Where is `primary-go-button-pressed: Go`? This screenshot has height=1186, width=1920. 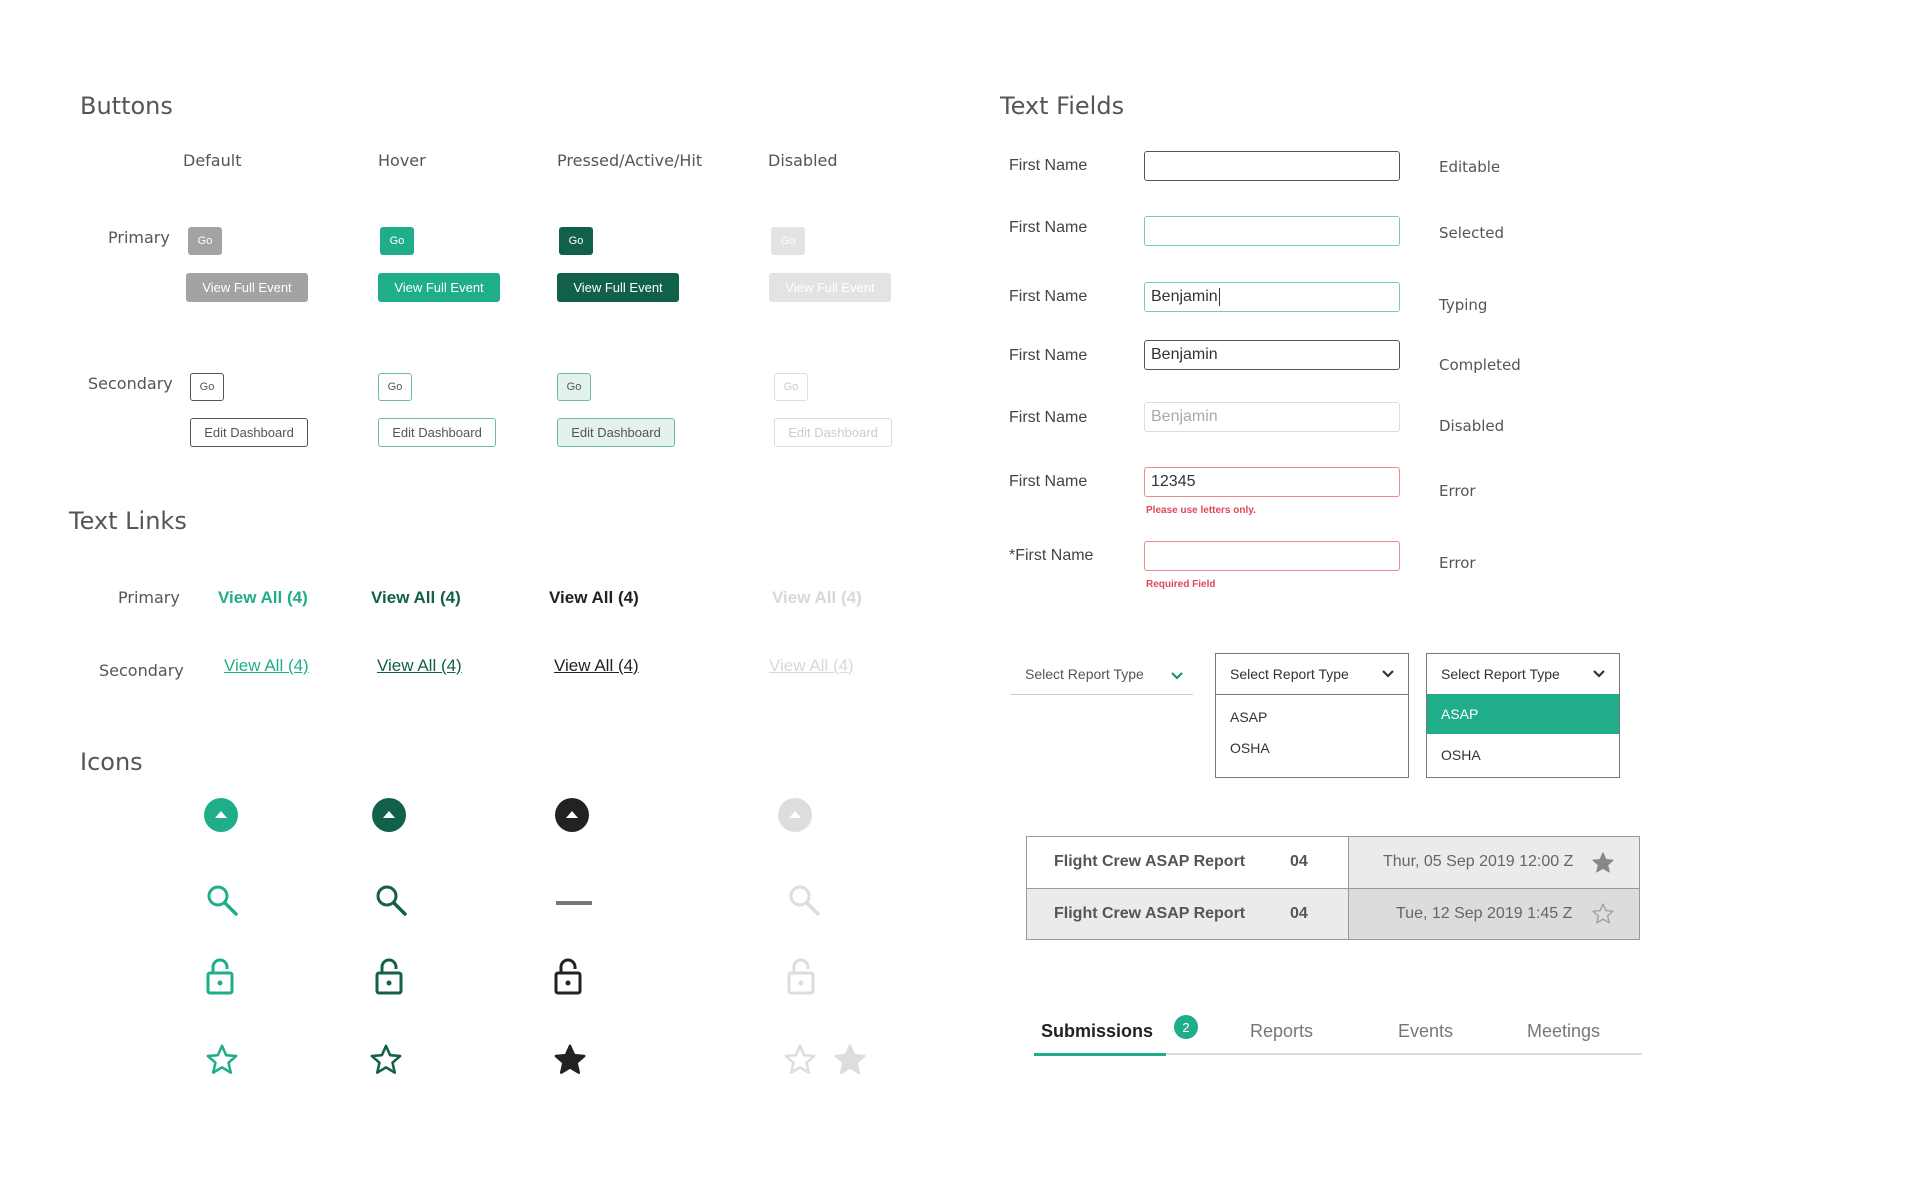 primary-go-button-pressed: Go is located at coordinates (576, 241).